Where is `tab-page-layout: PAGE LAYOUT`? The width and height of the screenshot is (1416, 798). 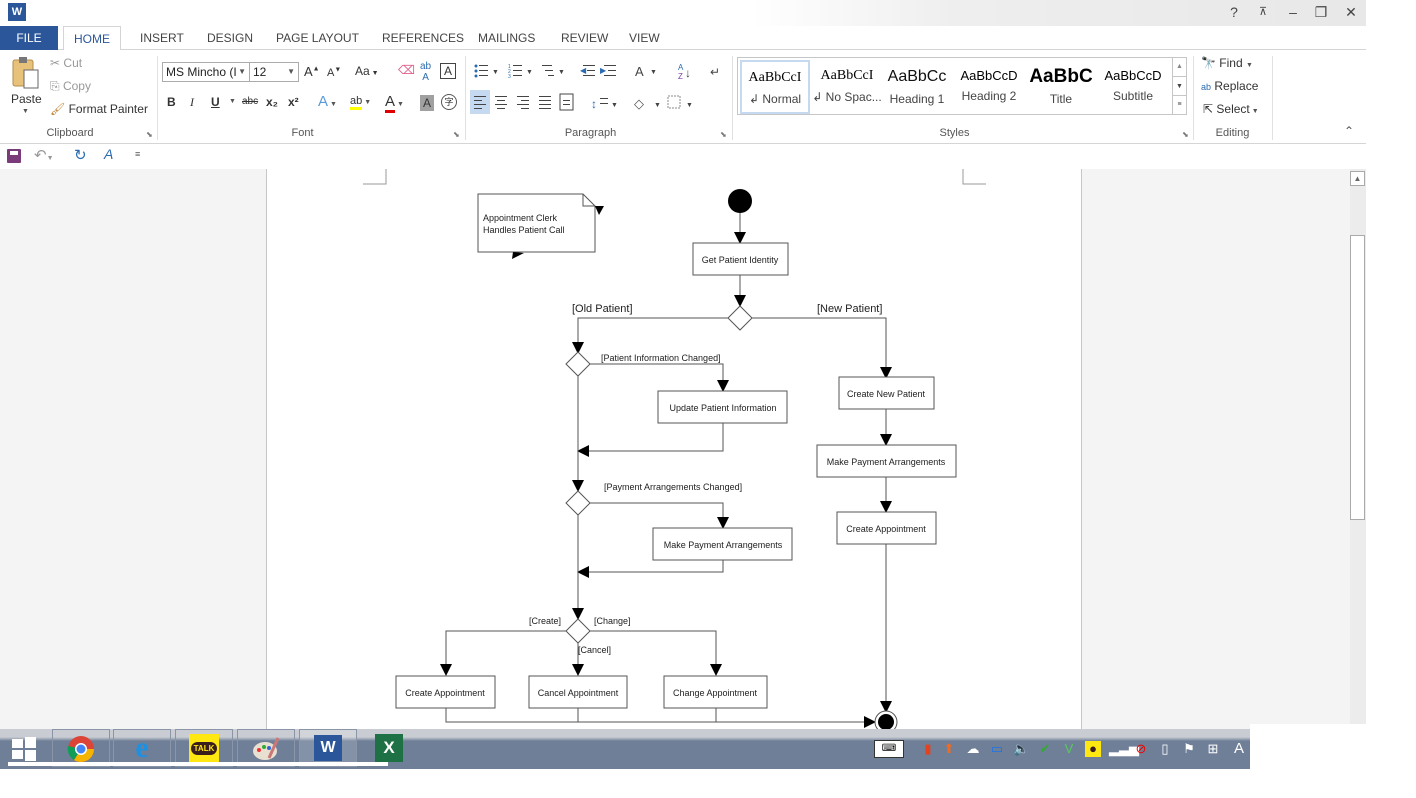
tab-page-layout: PAGE LAYOUT is located at coordinates (317, 38).